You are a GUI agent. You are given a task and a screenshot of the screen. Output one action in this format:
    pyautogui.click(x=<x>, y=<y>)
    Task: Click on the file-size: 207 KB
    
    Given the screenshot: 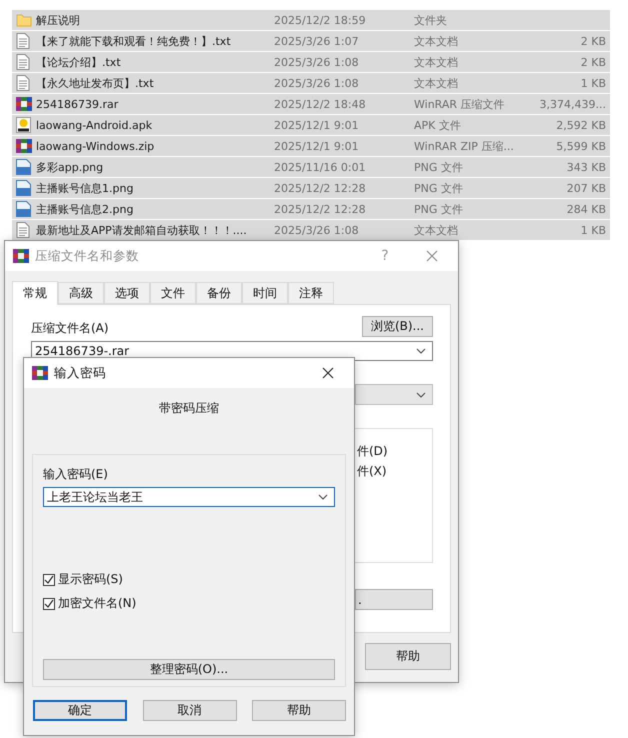 What is the action you would take?
    pyautogui.click(x=586, y=188)
    